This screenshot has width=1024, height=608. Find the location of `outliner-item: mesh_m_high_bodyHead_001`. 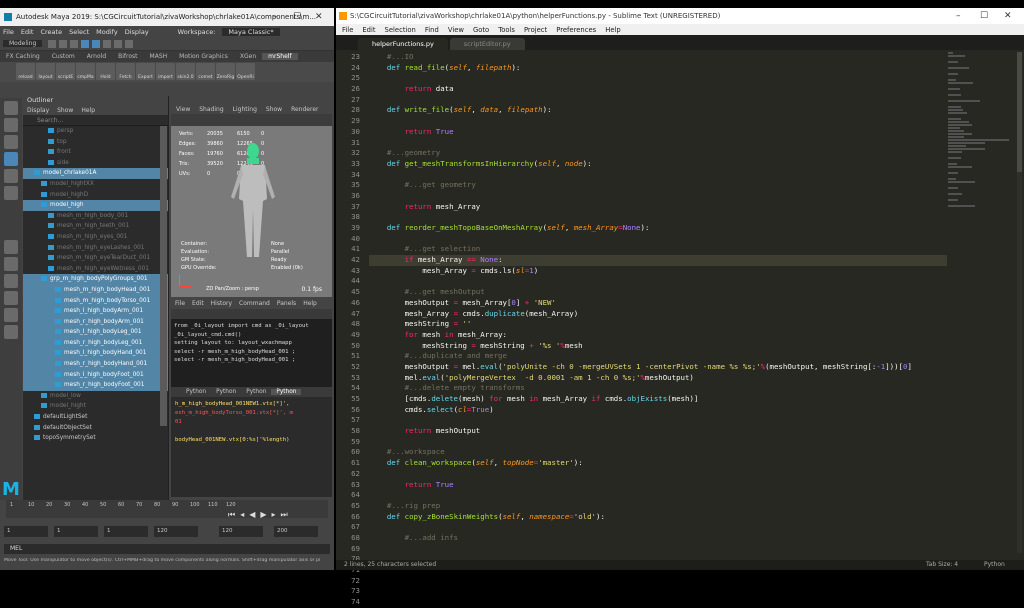

outliner-item: mesh_m_high_bodyHead_001 is located at coordinates (95, 290).